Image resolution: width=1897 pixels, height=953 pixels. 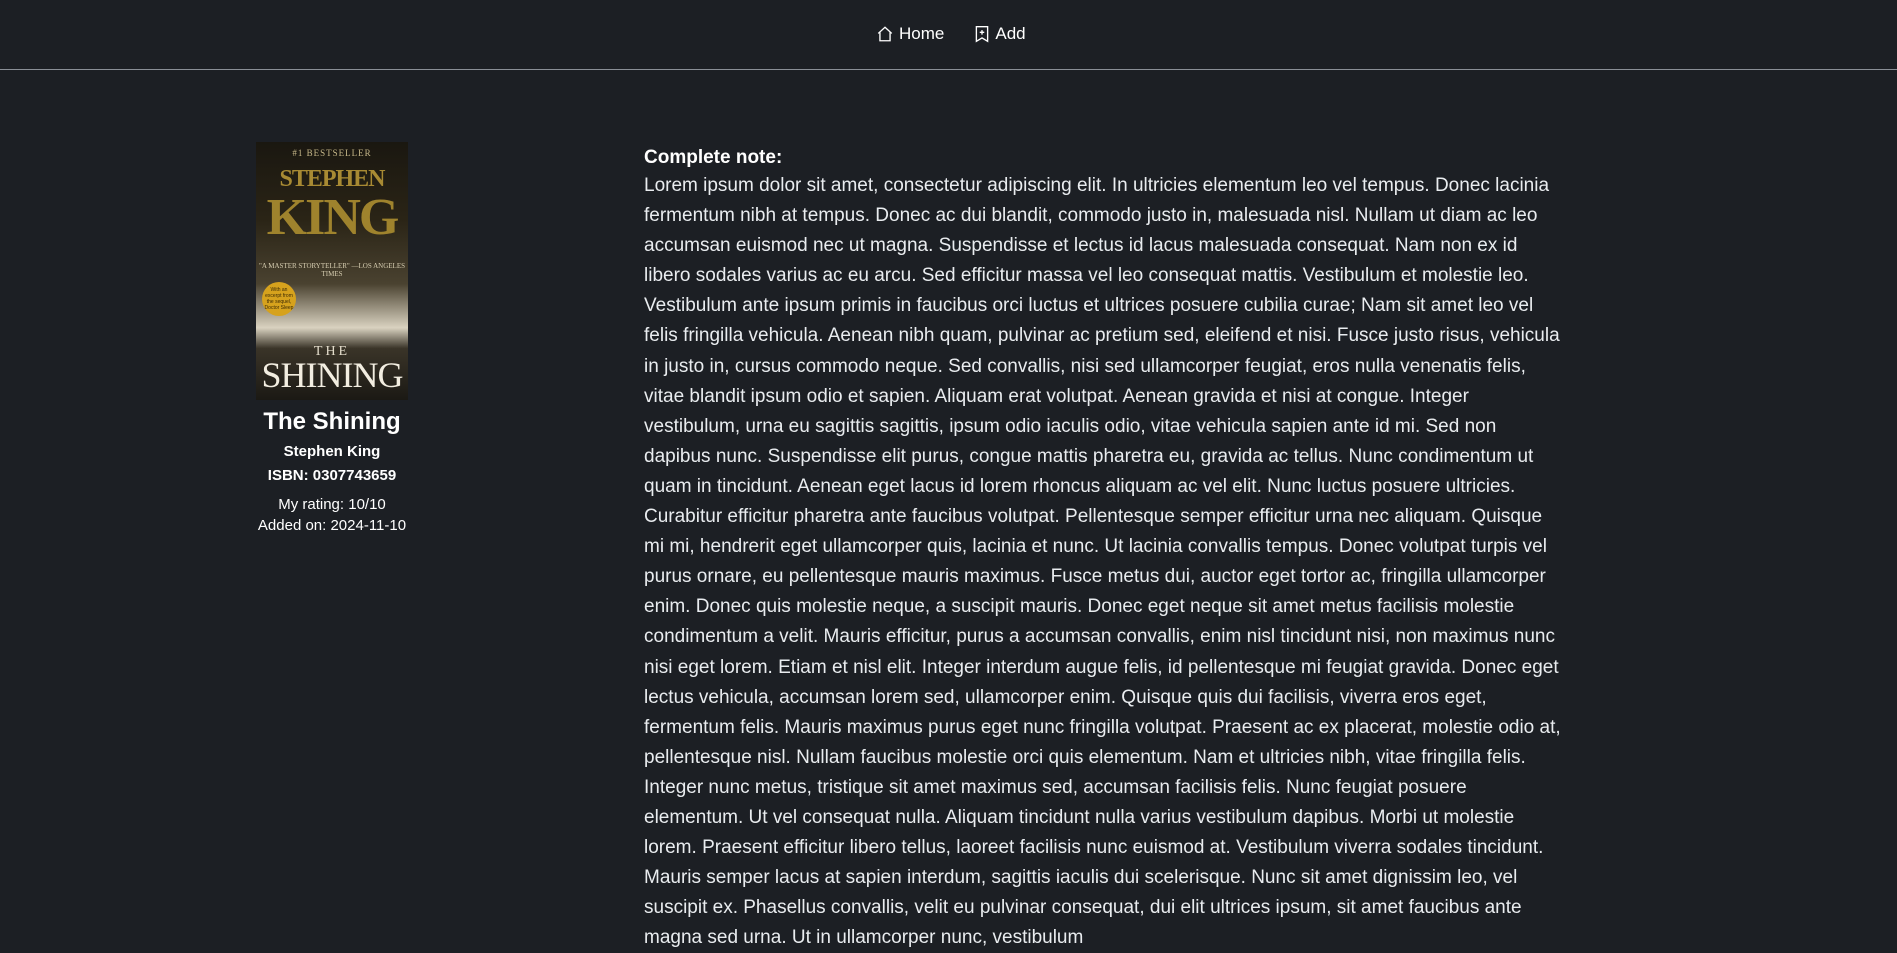 I want to click on house-icon, so click(x=885, y=34).